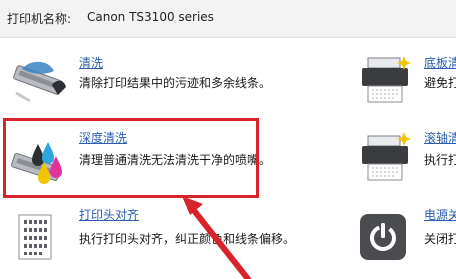 This screenshot has height=279, width=456. What do you see at coordinates (440, 214) in the screenshot?
I see `power-settings-link: 电源关` at bounding box center [440, 214].